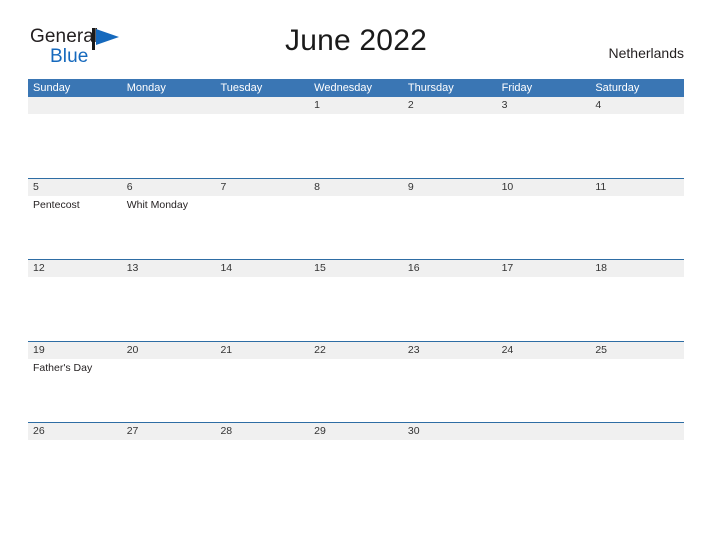  What do you see at coordinates (75, 268) in the screenshot?
I see `day-number: 12` at bounding box center [75, 268].